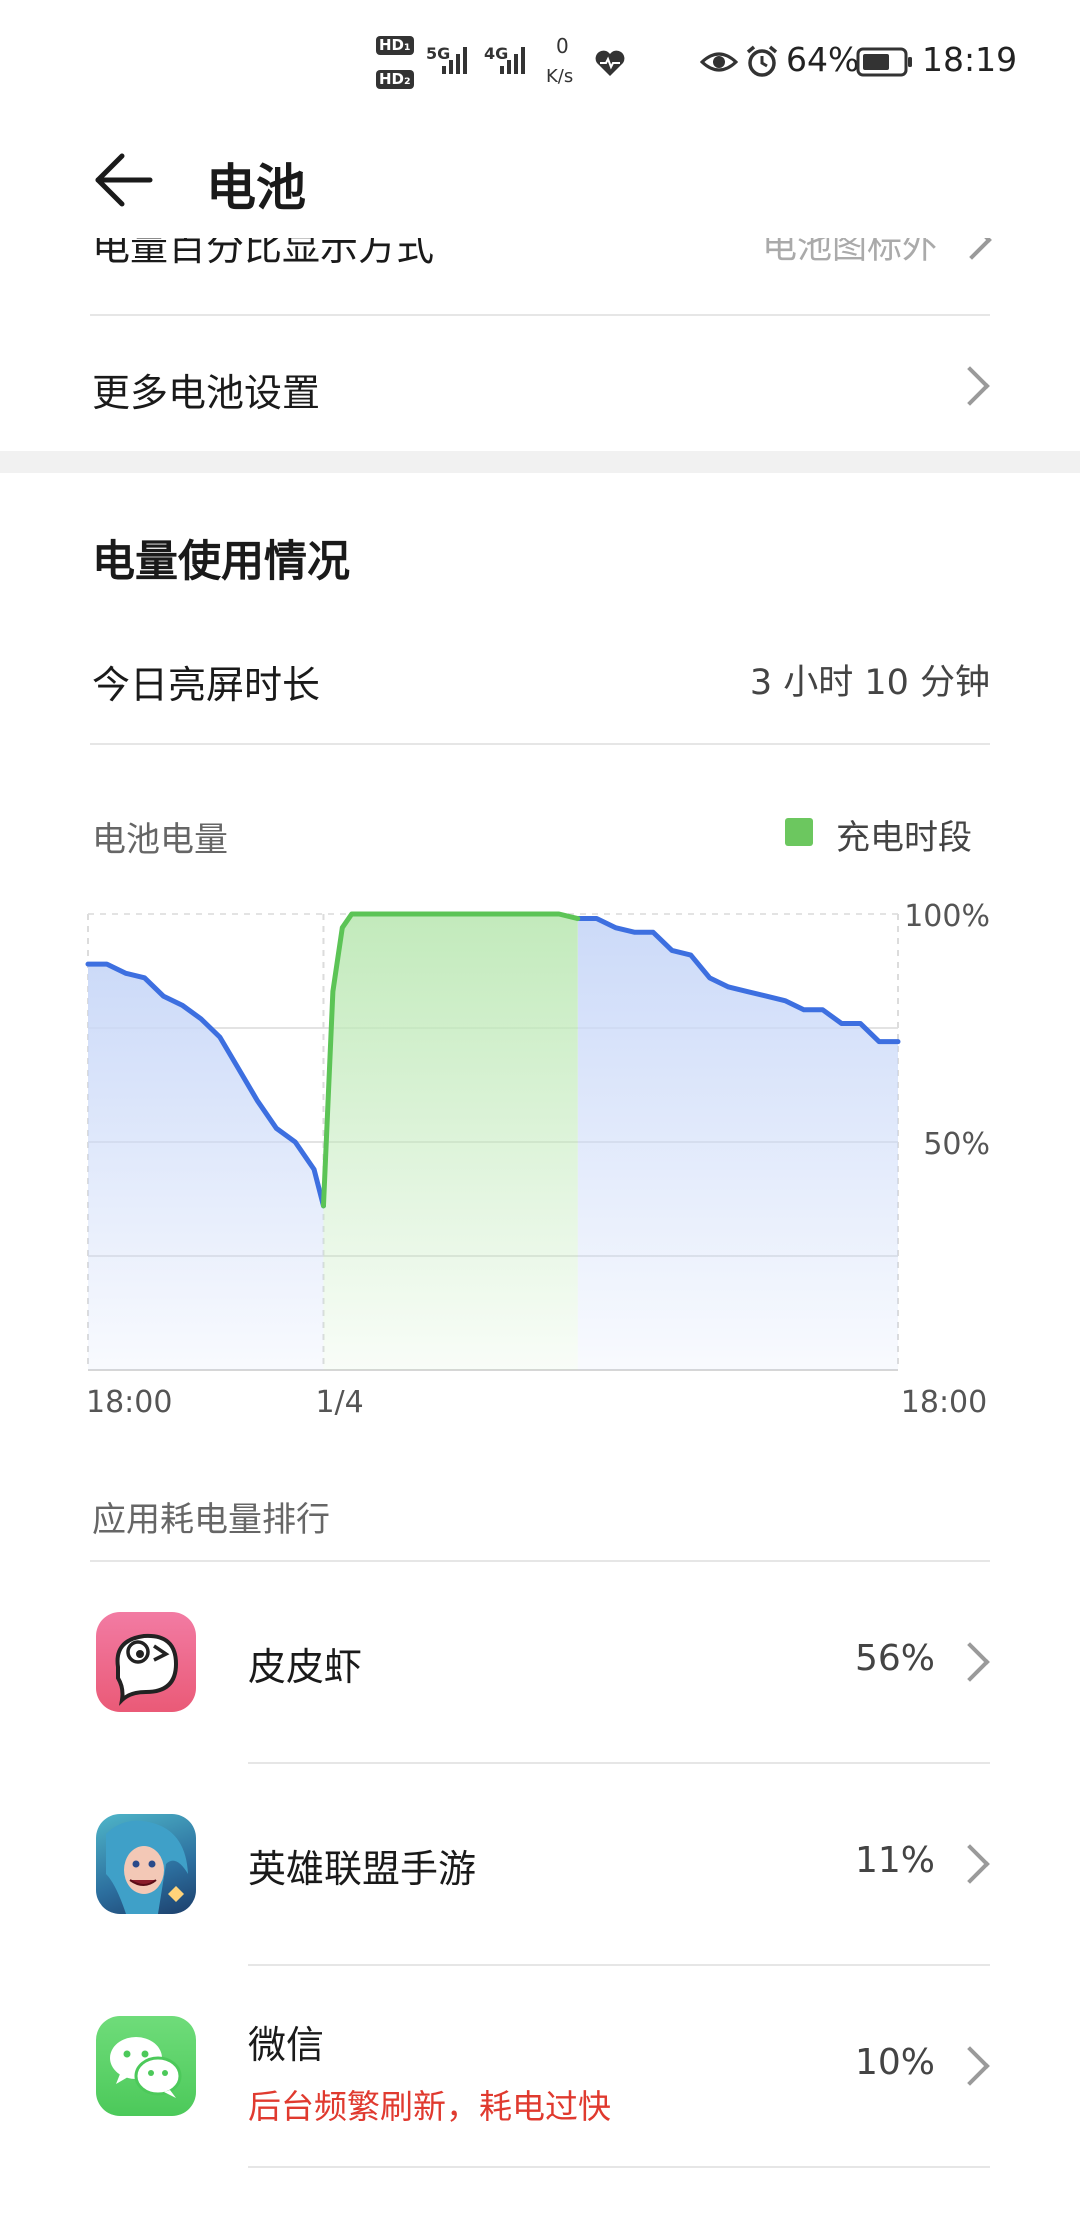 This screenshot has width=1080, height=2228. What do you see at coordinates (206, 685) in the screenshot?
I see `screen-time-label: 今日亮屏时长` at bounding box center [206, 685].